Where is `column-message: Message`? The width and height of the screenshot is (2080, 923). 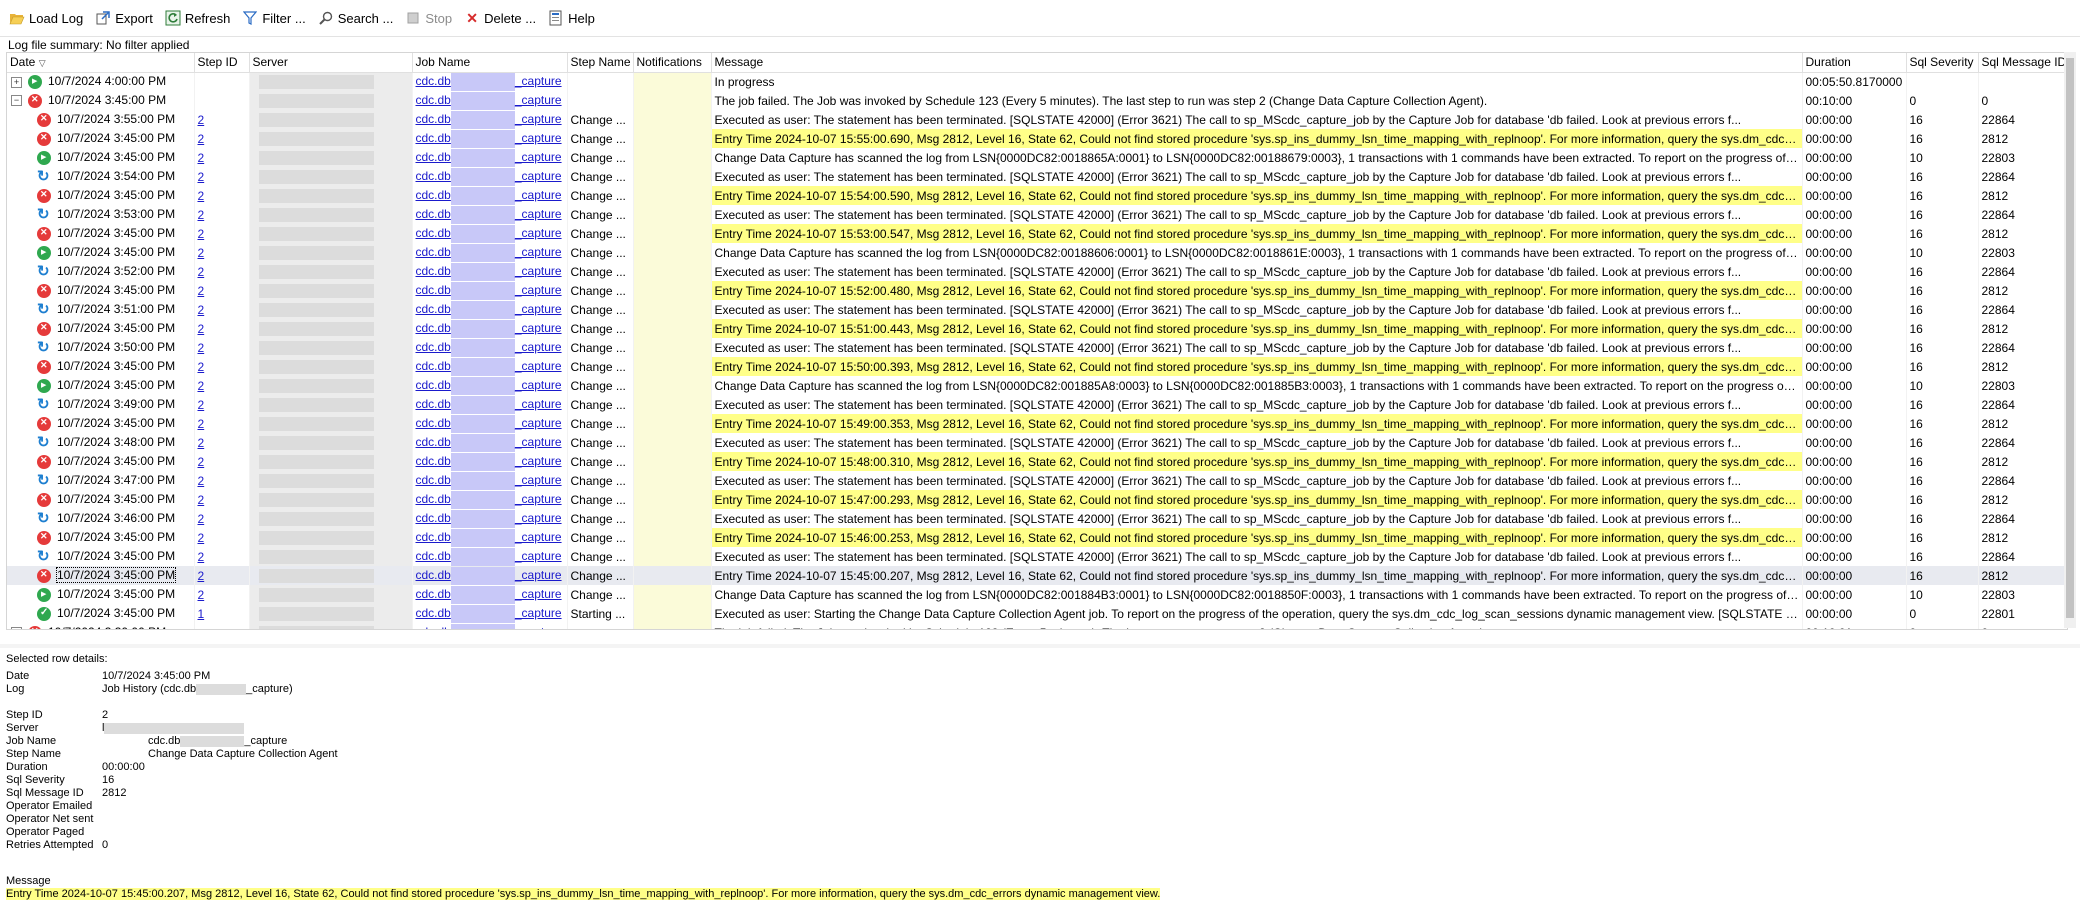
column-message: Message is located at coordinates (1257, 63).